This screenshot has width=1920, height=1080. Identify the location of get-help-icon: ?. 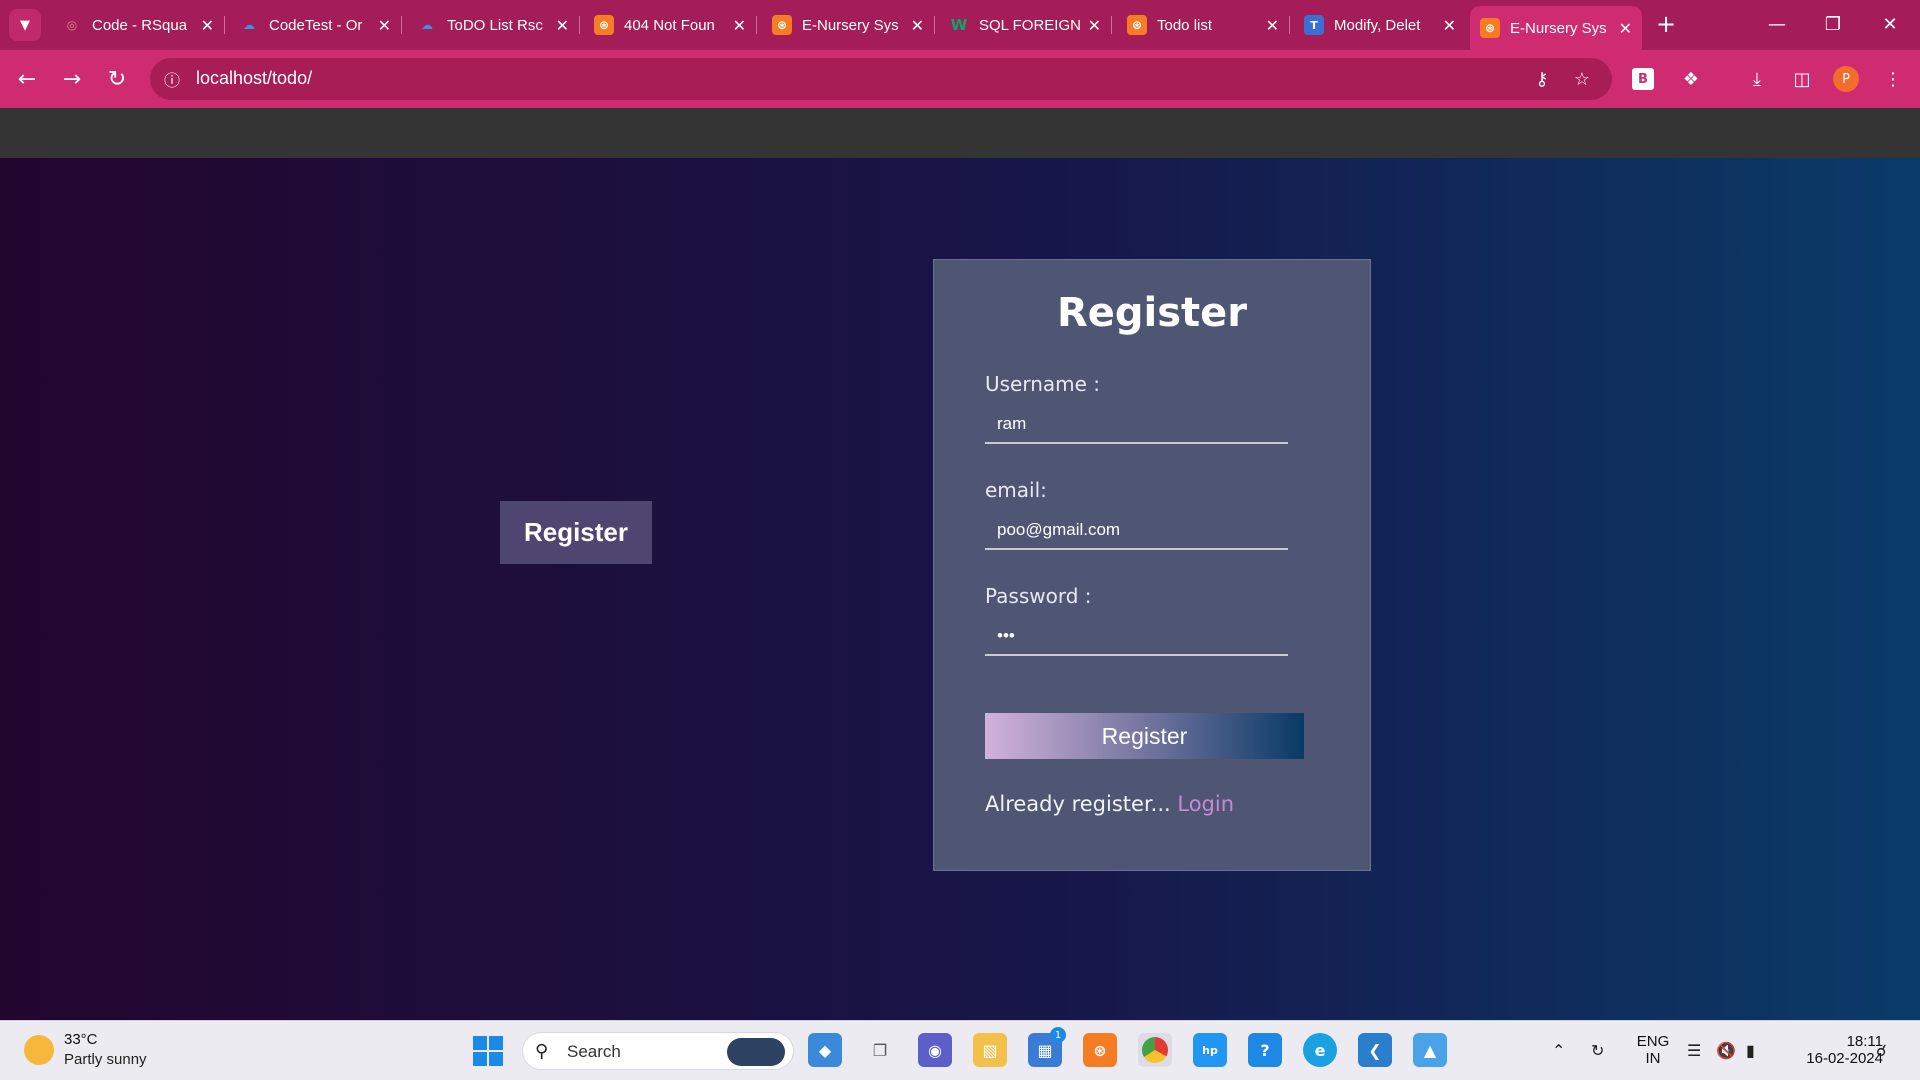
(1265, 1050).